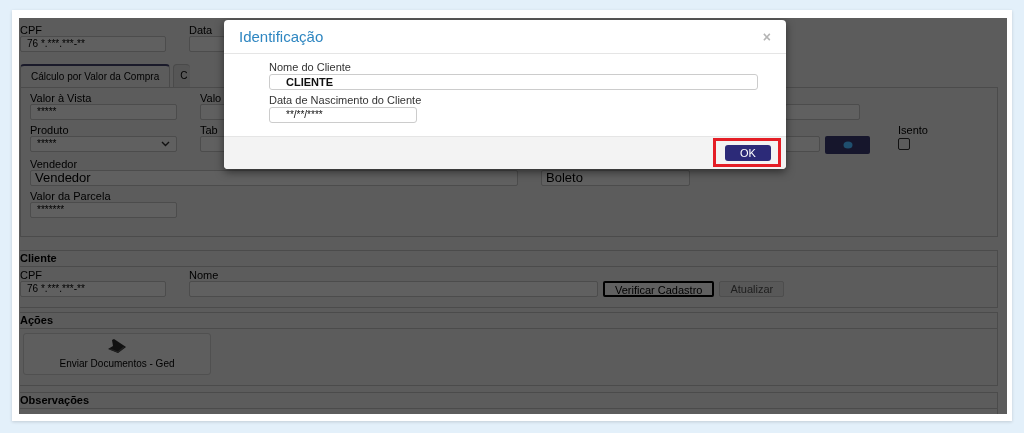 This screenshot has width=1024, height=433. Describe the element at coordinates (54, 164) in the screenshot. I see `field-label: Vendedor` at that location.